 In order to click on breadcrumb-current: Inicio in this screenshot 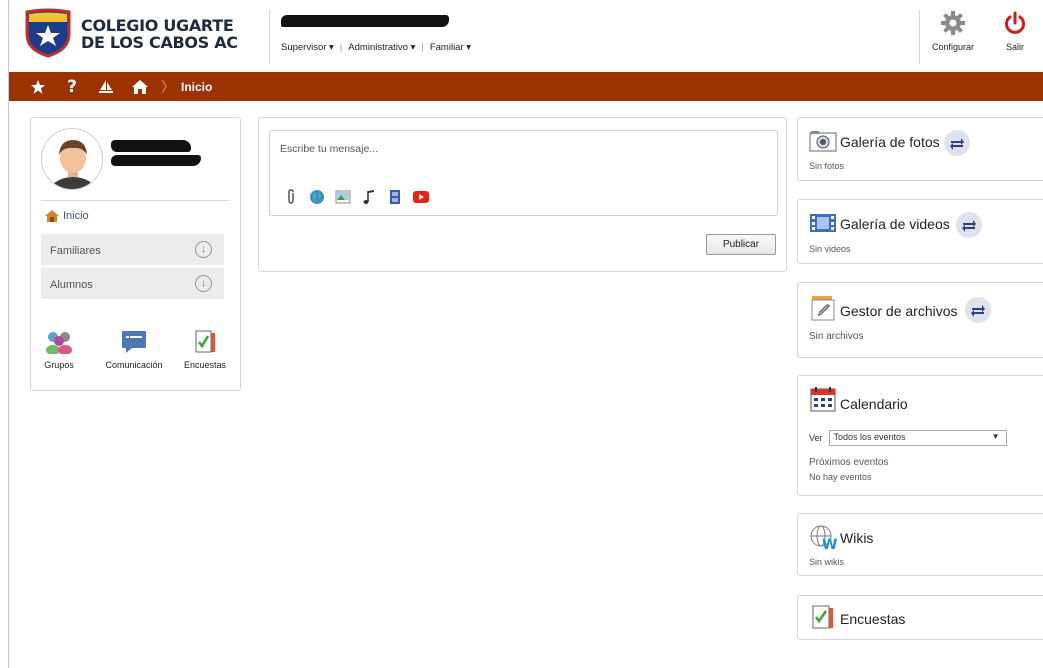, I will do `click(197, 86)`.